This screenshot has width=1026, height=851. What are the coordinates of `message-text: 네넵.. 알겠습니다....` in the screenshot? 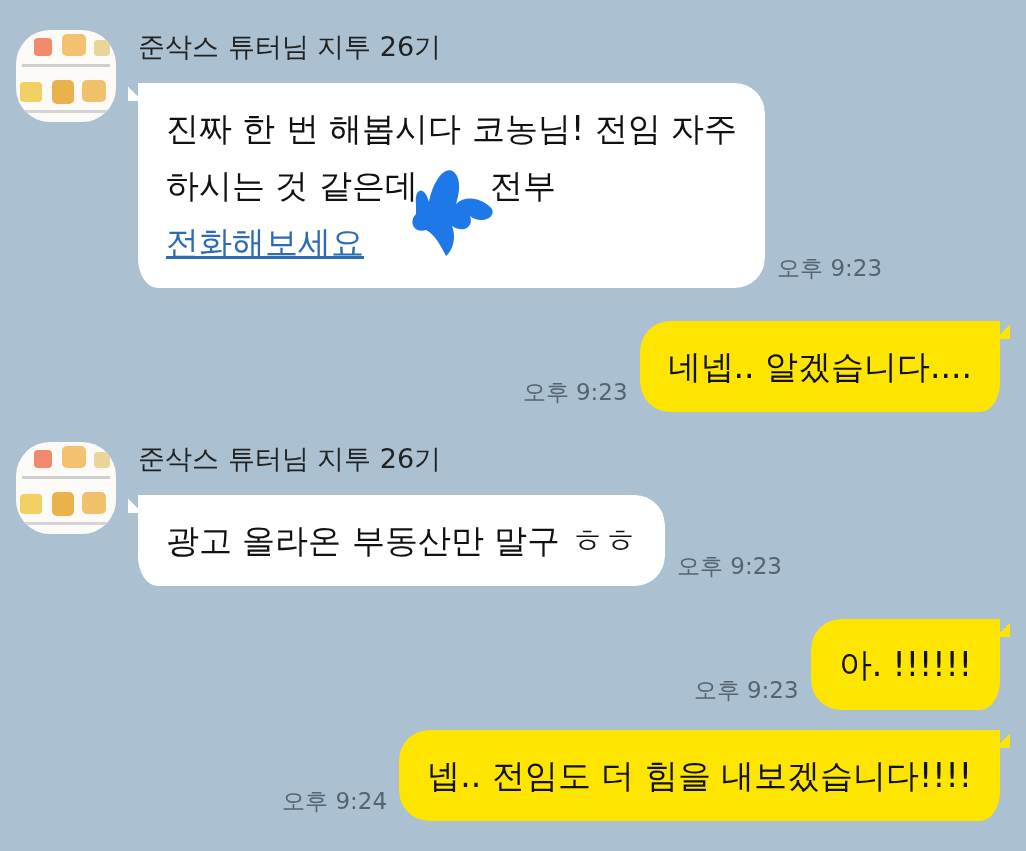 It's located at (819, 366).